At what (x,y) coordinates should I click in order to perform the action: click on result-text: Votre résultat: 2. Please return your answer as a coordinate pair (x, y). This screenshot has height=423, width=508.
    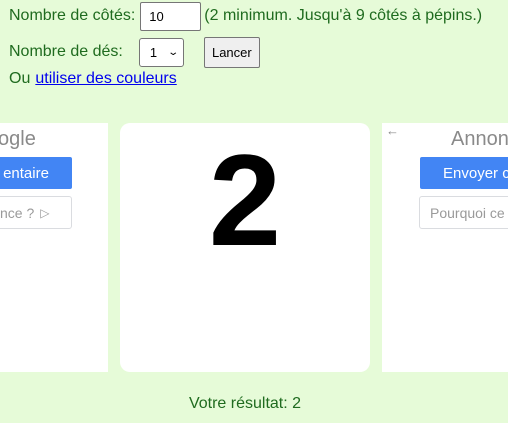
    Looking at the image, I should click on (245, 403).